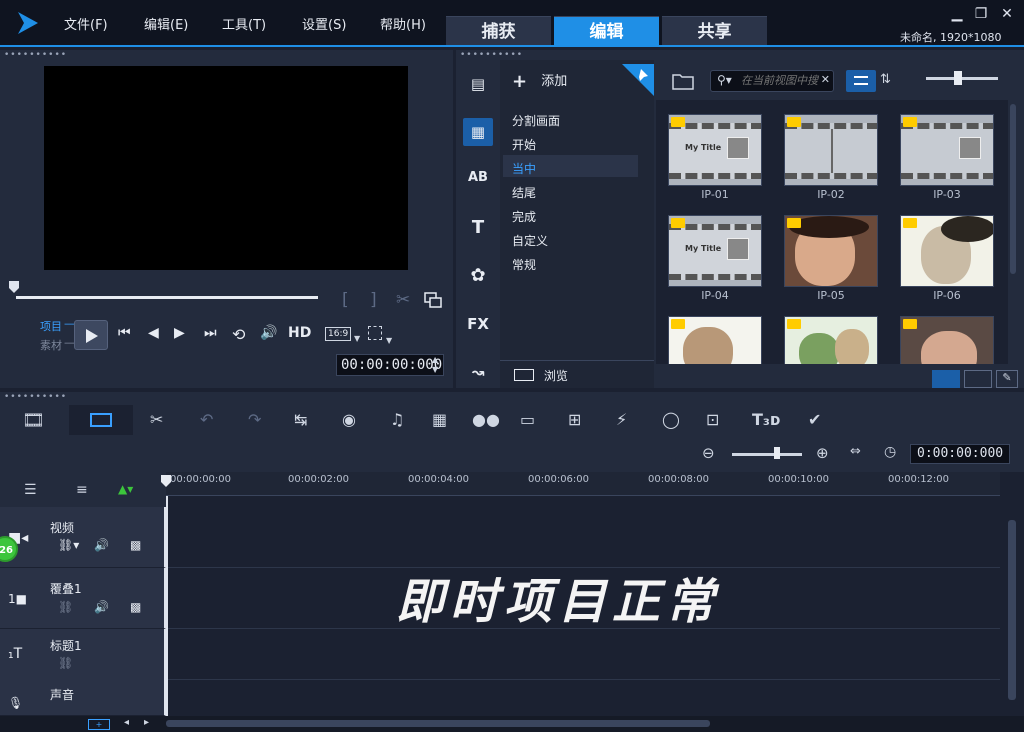  Describe the element at coordinates (825, 79) in the screenshot. I see `clear-search-icon: ✕` at that location.